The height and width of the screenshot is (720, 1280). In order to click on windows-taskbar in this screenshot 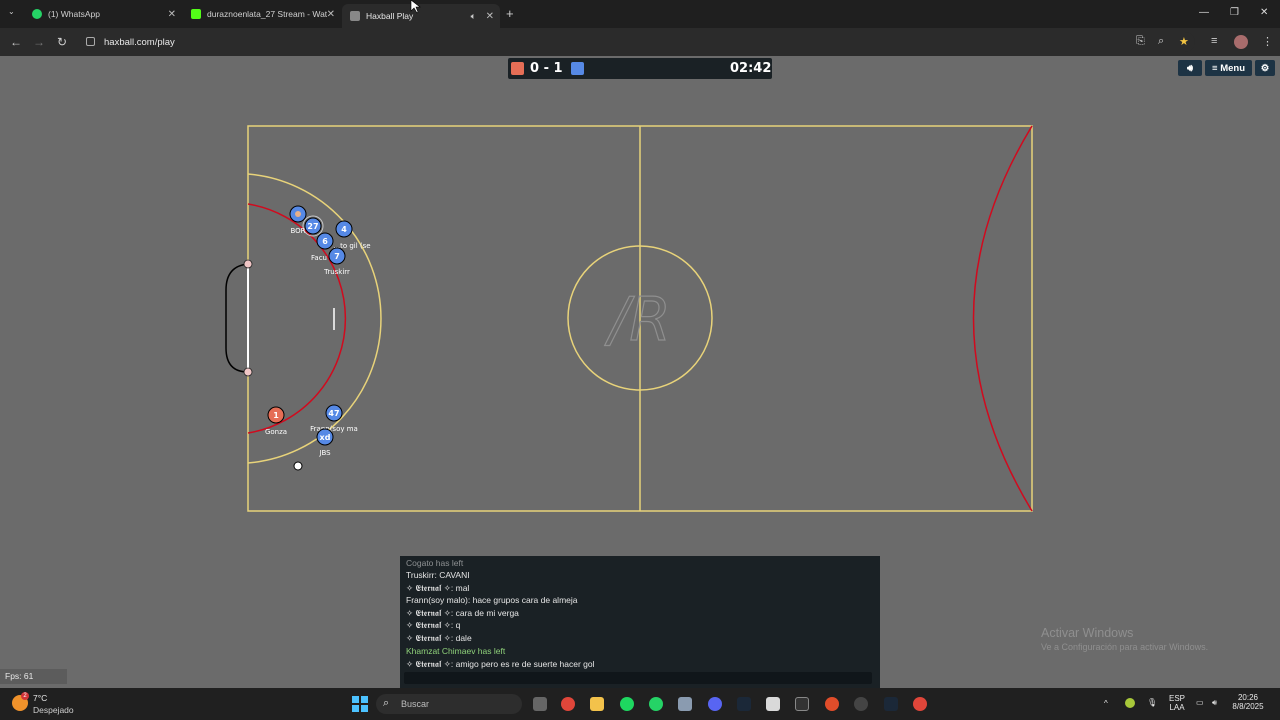, I will do `click(640, 704)`.